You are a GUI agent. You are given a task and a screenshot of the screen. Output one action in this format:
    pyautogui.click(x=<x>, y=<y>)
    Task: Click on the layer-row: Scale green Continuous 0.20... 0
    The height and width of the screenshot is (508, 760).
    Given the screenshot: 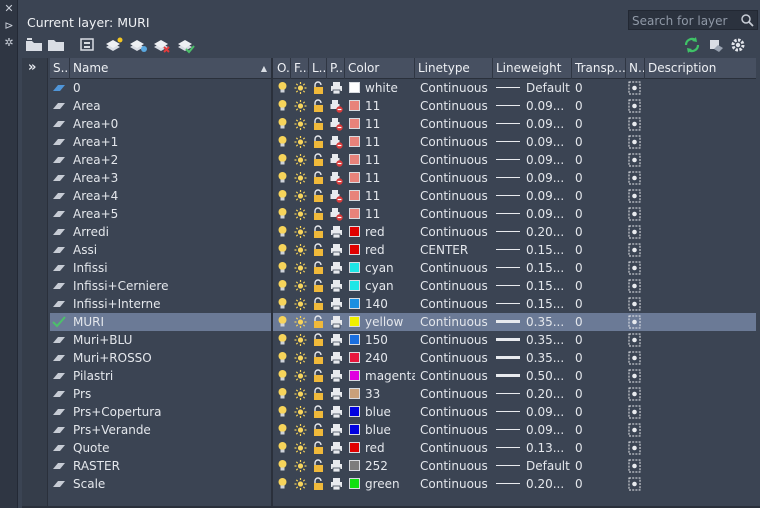 What is the action you would take?
    pyautogui.click(x=403, y=484)
    